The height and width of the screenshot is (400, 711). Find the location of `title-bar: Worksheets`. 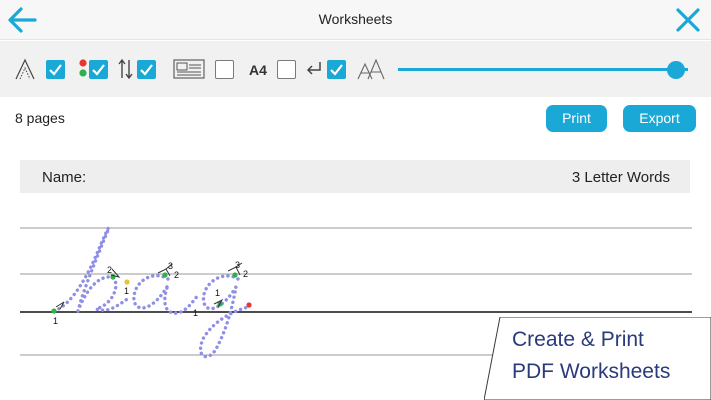

title-bar: Worksheets is located at coordinates (355, 20).